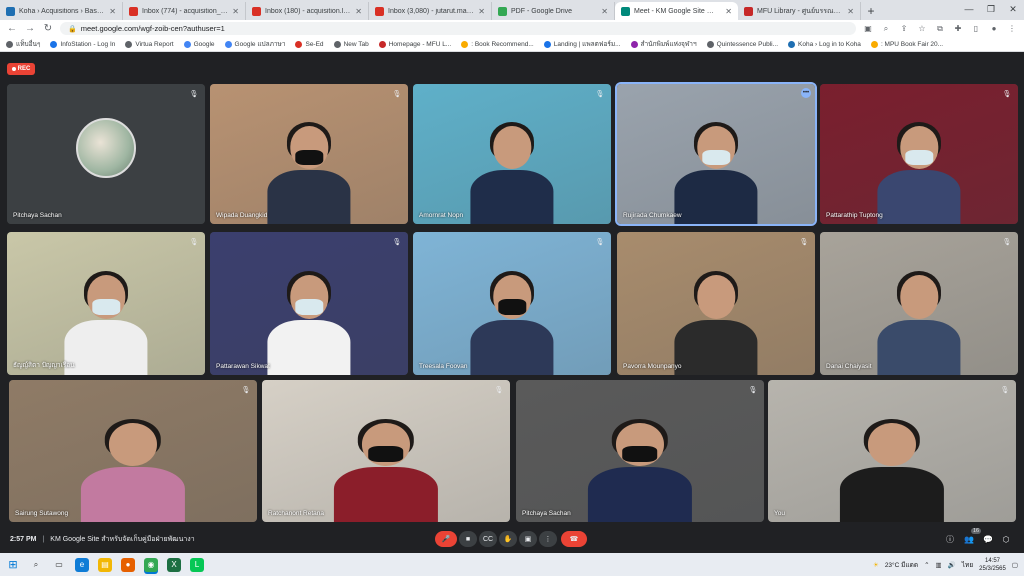 The height and width of the screenshot is (576, 1024). Describe the element at coordinates (199, 44) in the screenshot. I see `bookmark-item: Google` at that location.